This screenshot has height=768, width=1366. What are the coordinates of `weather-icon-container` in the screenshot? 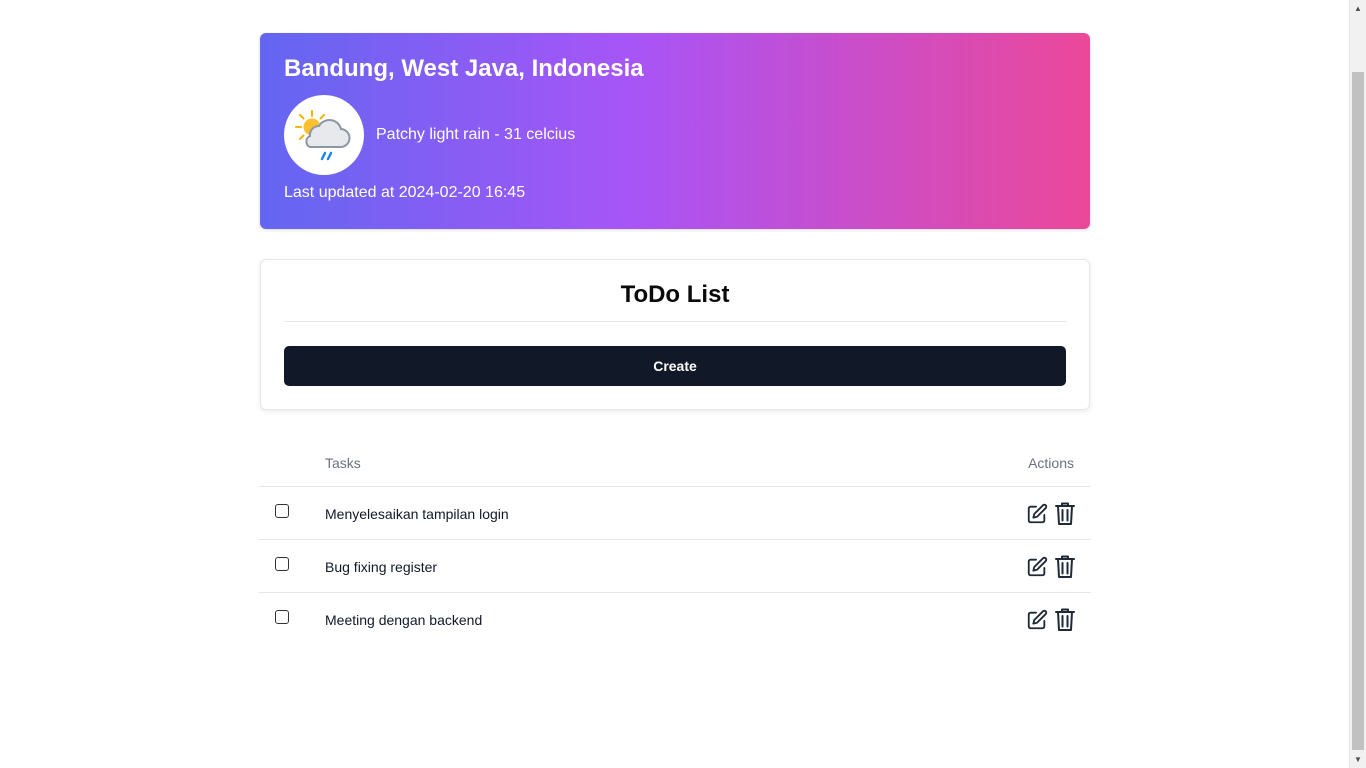 It's located at (324, 135).